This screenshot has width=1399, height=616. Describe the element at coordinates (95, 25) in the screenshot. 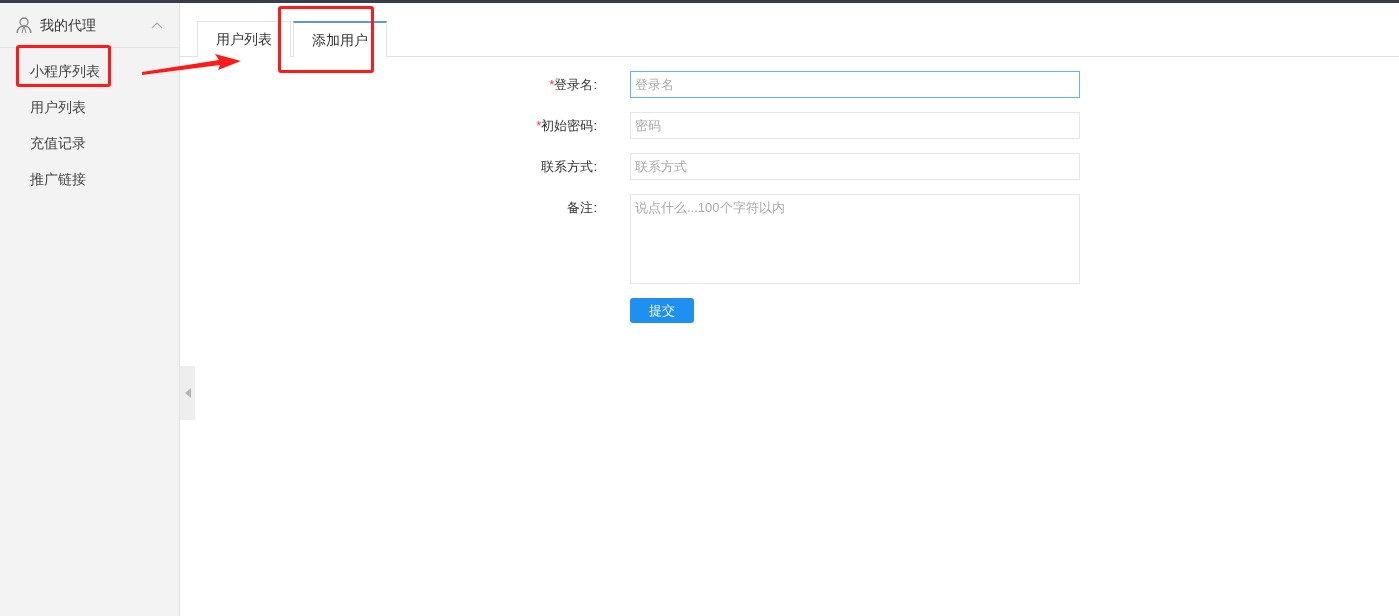

I see `menu-group-title: 我的代理` at that location.